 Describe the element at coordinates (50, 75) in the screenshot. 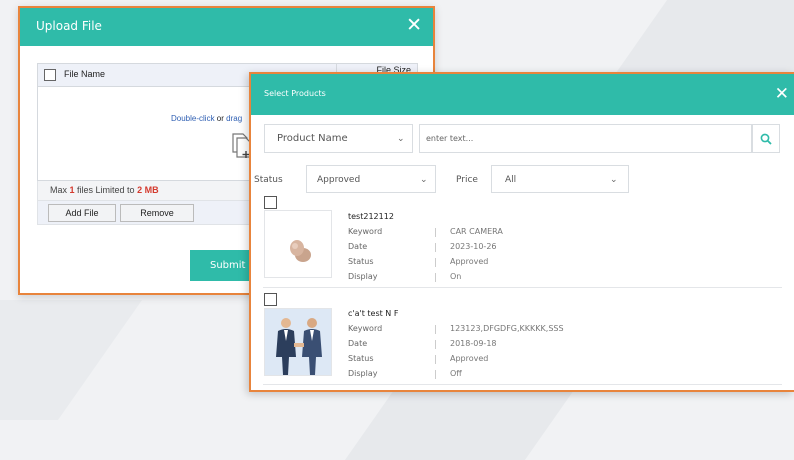

I see `select-all-checkbox` at that location.